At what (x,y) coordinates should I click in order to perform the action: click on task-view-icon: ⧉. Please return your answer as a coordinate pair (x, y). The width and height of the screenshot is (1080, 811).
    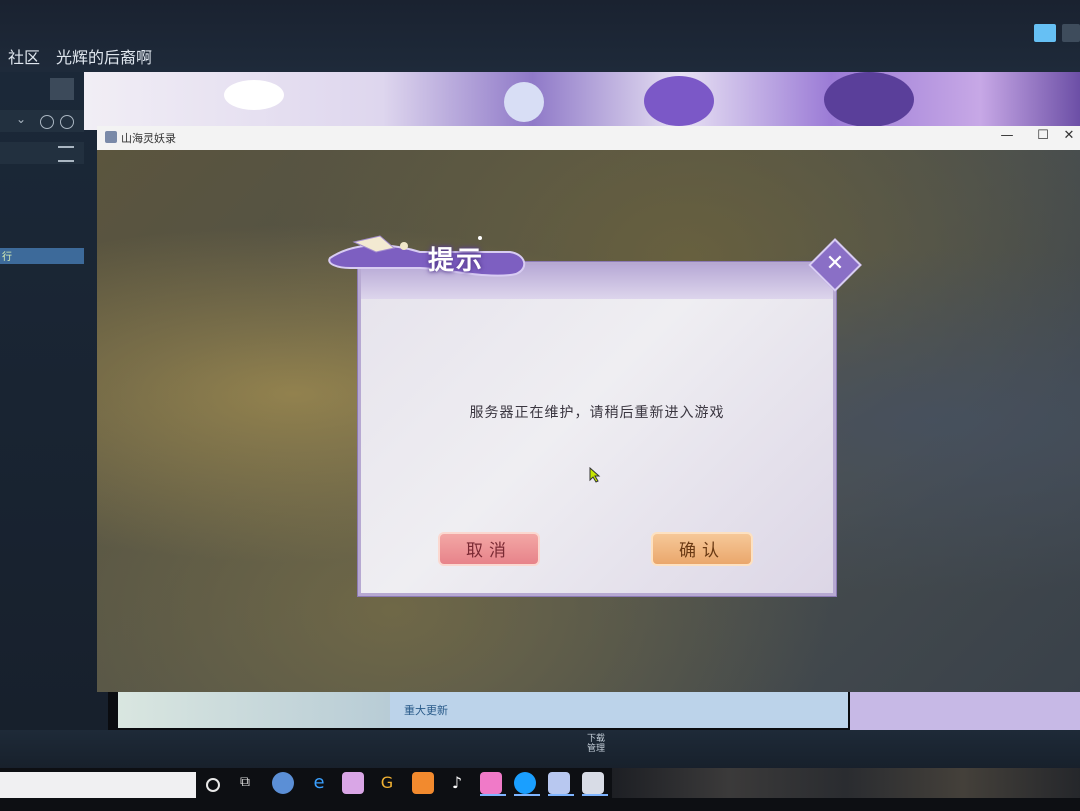
    Looking at the image, I should click on (251, 785).